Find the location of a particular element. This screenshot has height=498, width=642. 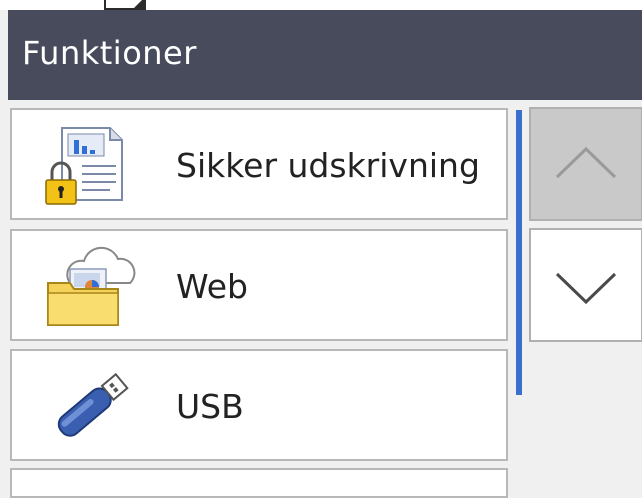

web-cloud-folder-icon is located at coordinates (91, 286).